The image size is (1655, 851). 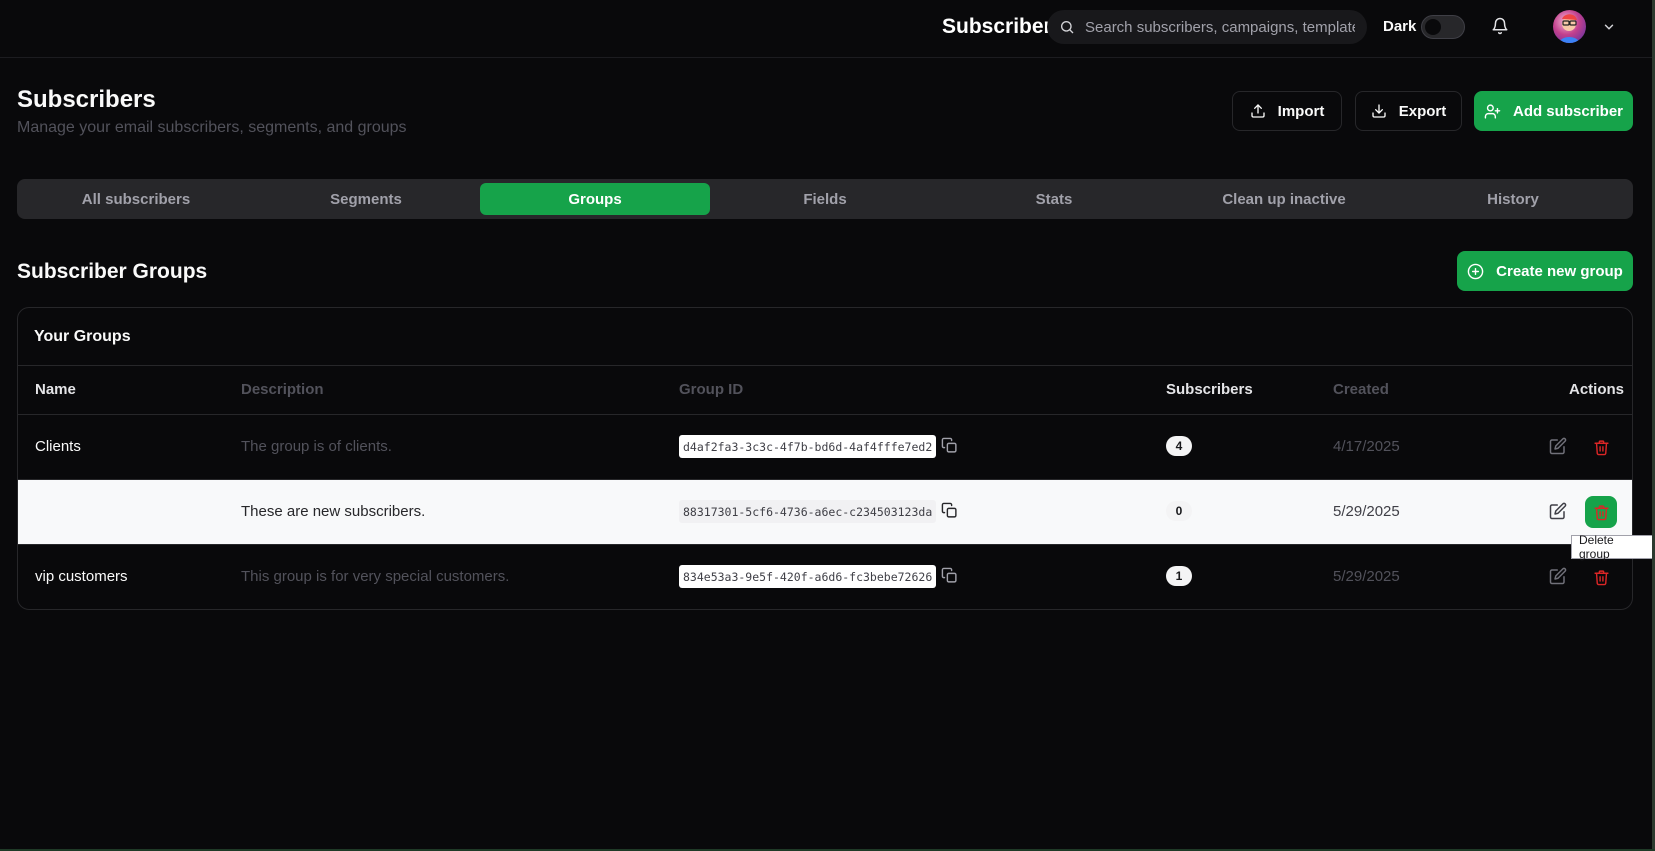 What do you see at coordinates (1361, 389) in the screenshot?
I see `col-created: Created` at bounding box center [1361, 389].